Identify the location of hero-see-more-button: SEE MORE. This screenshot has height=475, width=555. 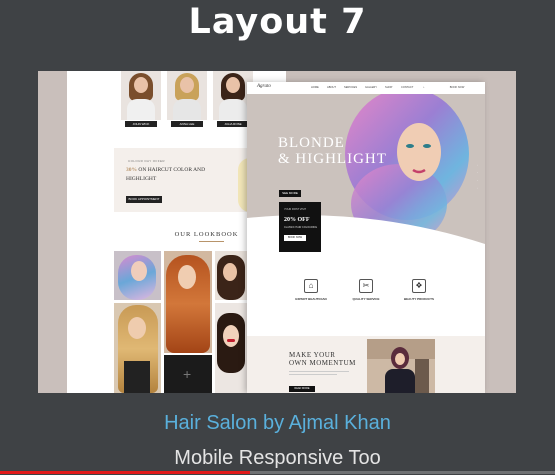
(290, 193).